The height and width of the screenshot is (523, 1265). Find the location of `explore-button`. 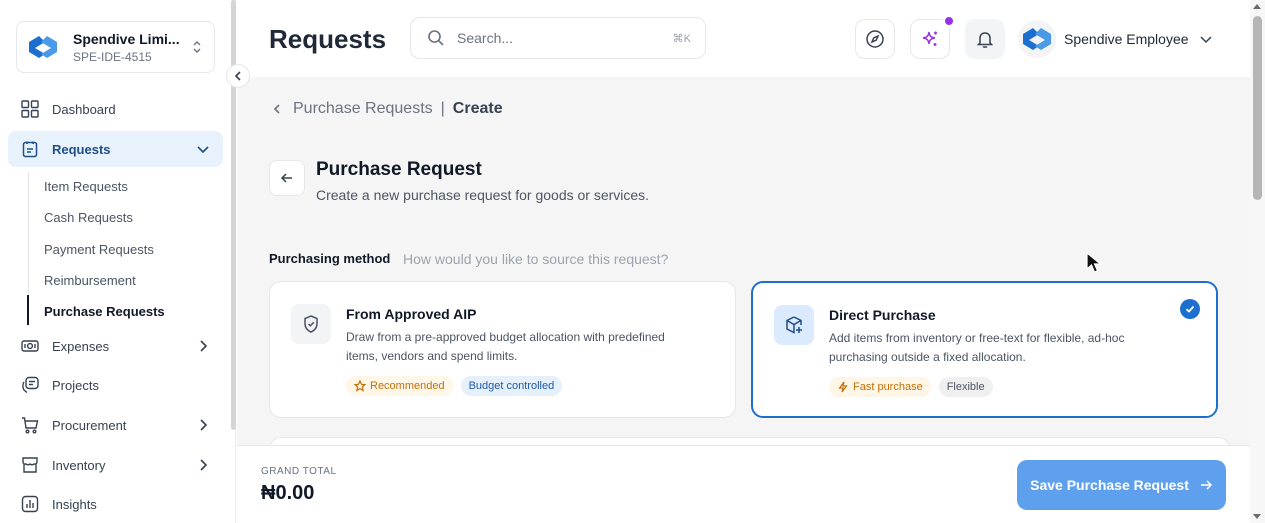

explore-button is located at coordinates (875, 39).